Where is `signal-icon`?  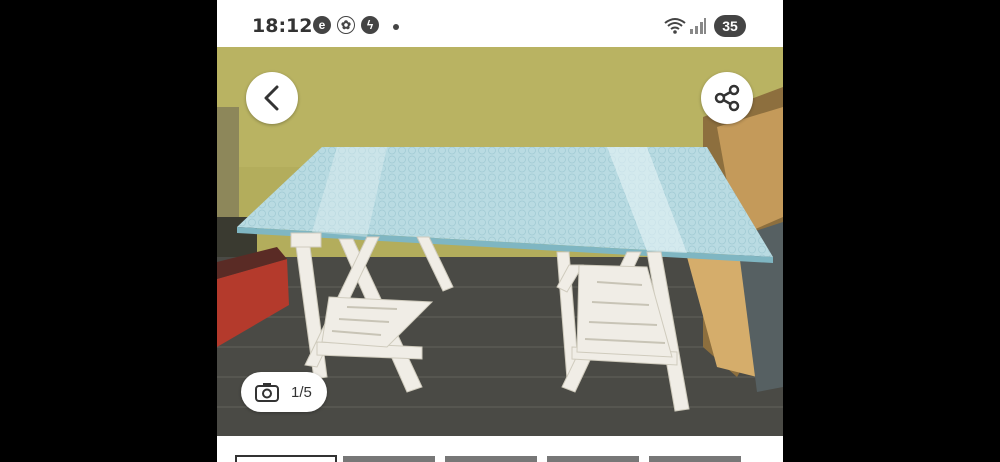 signal-icon is located at coordinates (698, 26).